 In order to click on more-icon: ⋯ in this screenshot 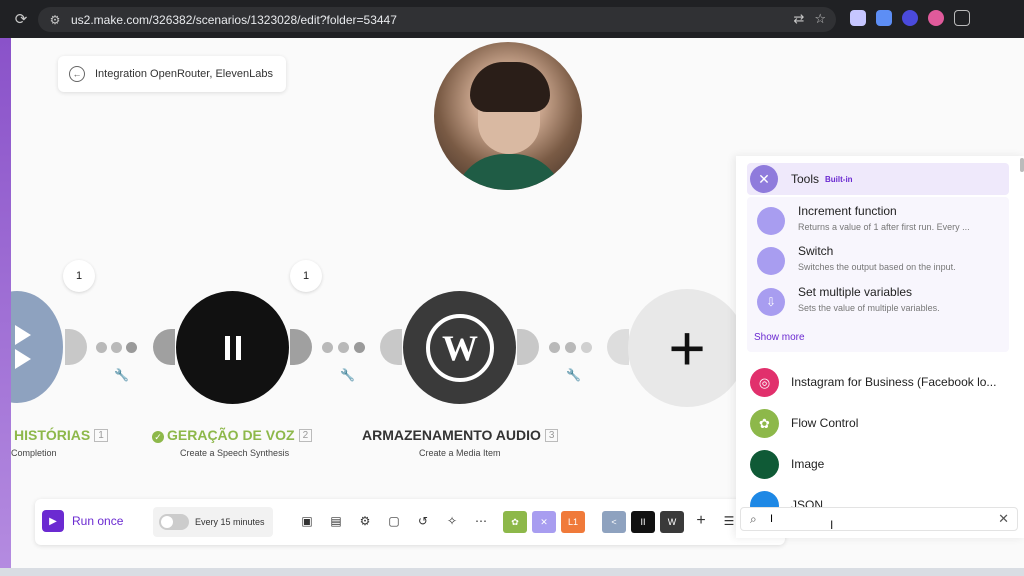, I will do `click(481, 521)`.